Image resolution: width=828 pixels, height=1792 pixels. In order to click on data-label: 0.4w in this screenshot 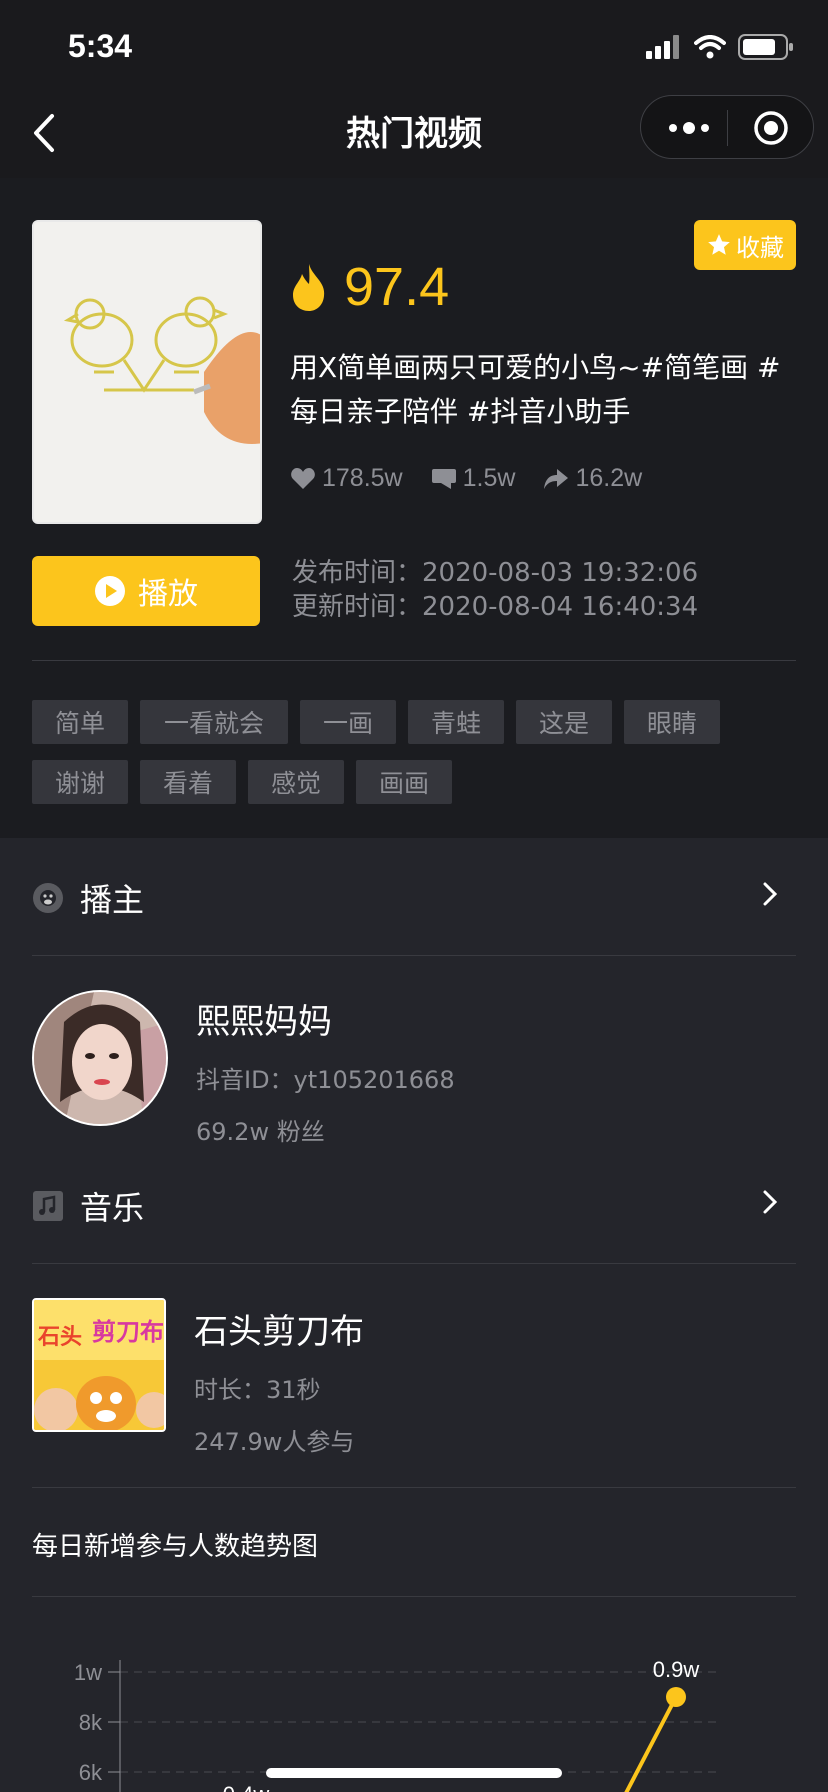, I will do `click(246, 1787)`.